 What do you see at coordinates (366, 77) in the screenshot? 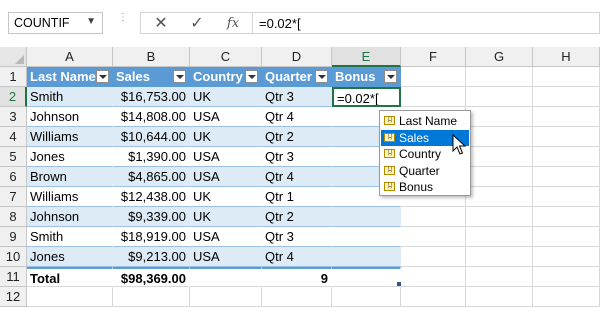
I see `table-header-bonus: Bonus` at bounding box center [366, 77].